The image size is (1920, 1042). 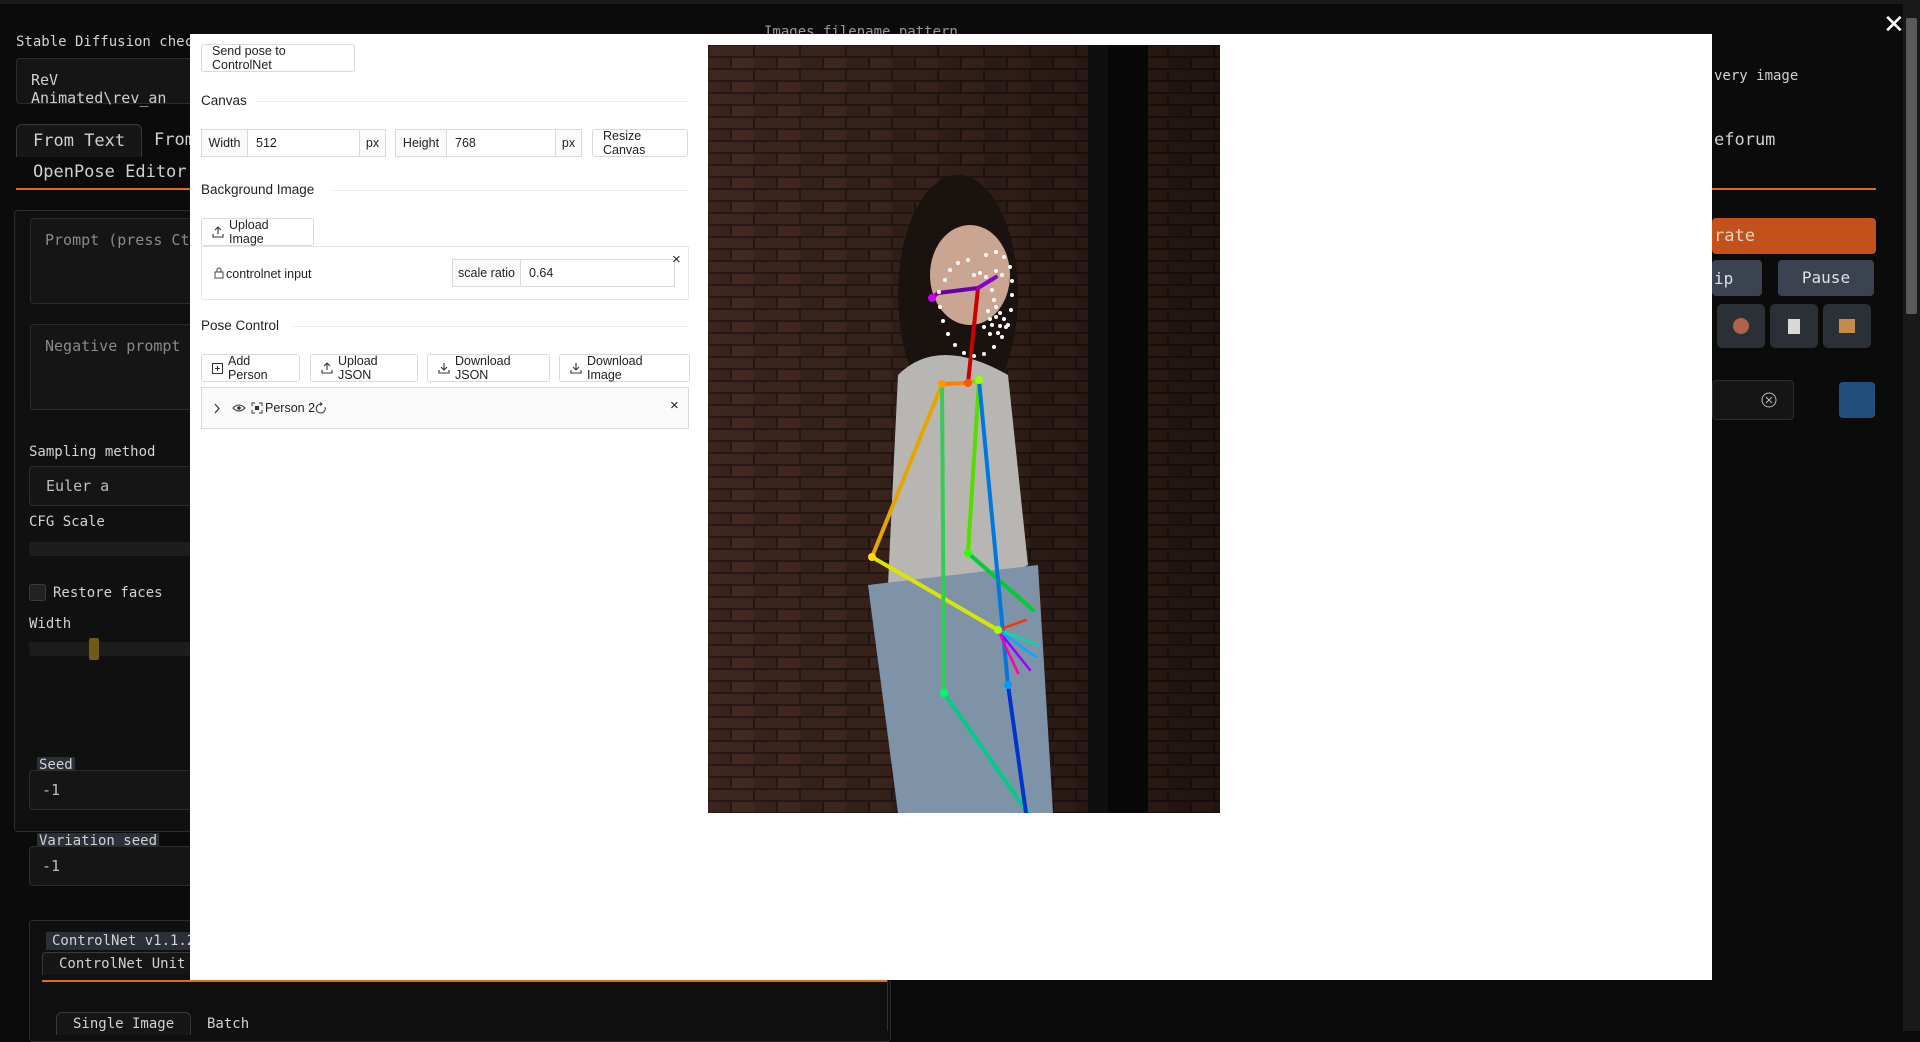 I want to click on width-slider-thumb, so click(x=94, y=649).